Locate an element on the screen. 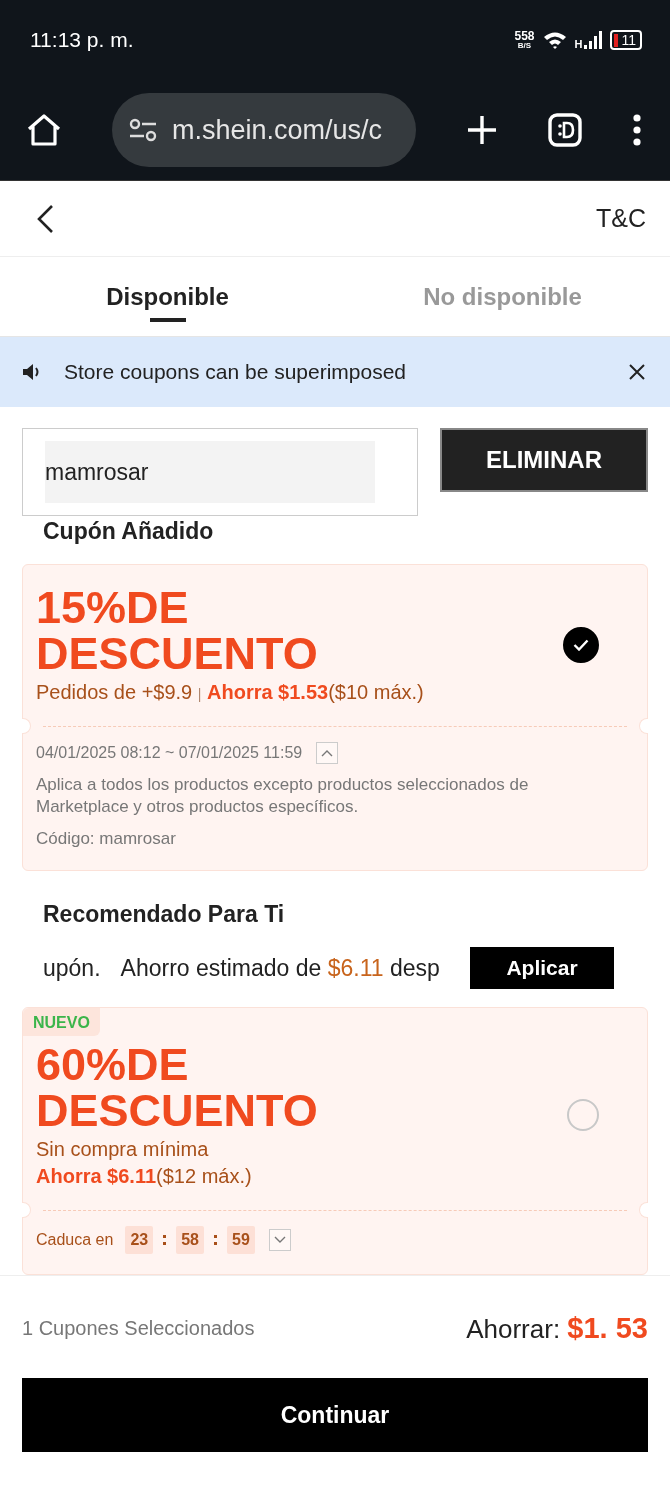 The image size is (670, 1500). site-settings-icon is located at coordinates (143, 130).